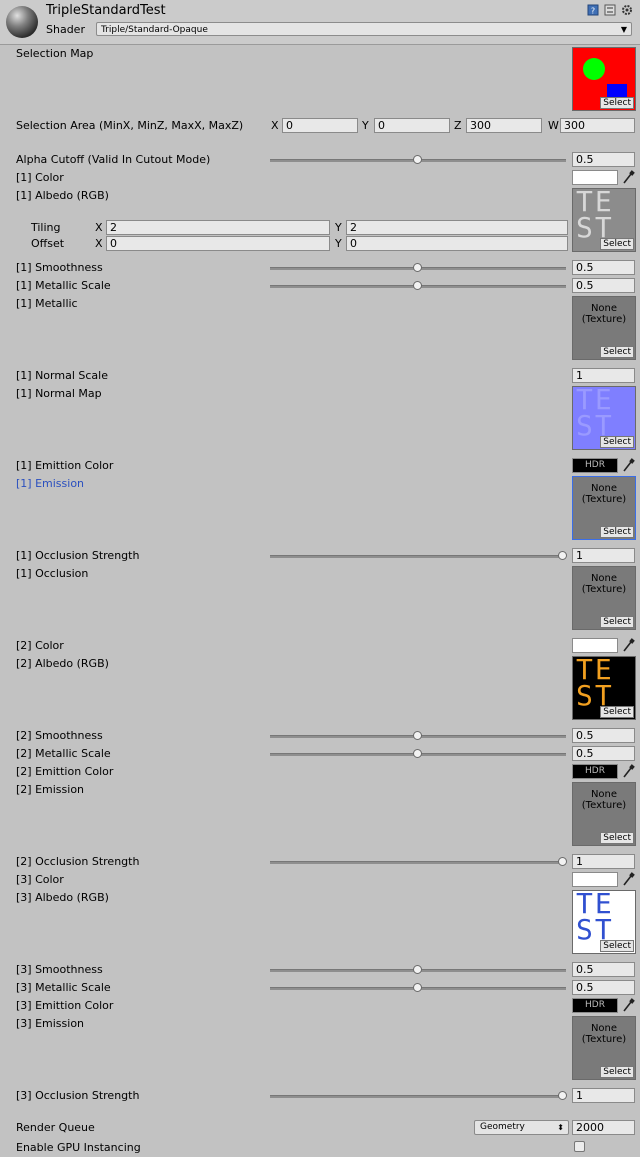 The width and height of the screenshot is (640, 1157). Describe the element at coordinates (65, 29) in the screenshot. I see `shader-label: Shader` at that location.